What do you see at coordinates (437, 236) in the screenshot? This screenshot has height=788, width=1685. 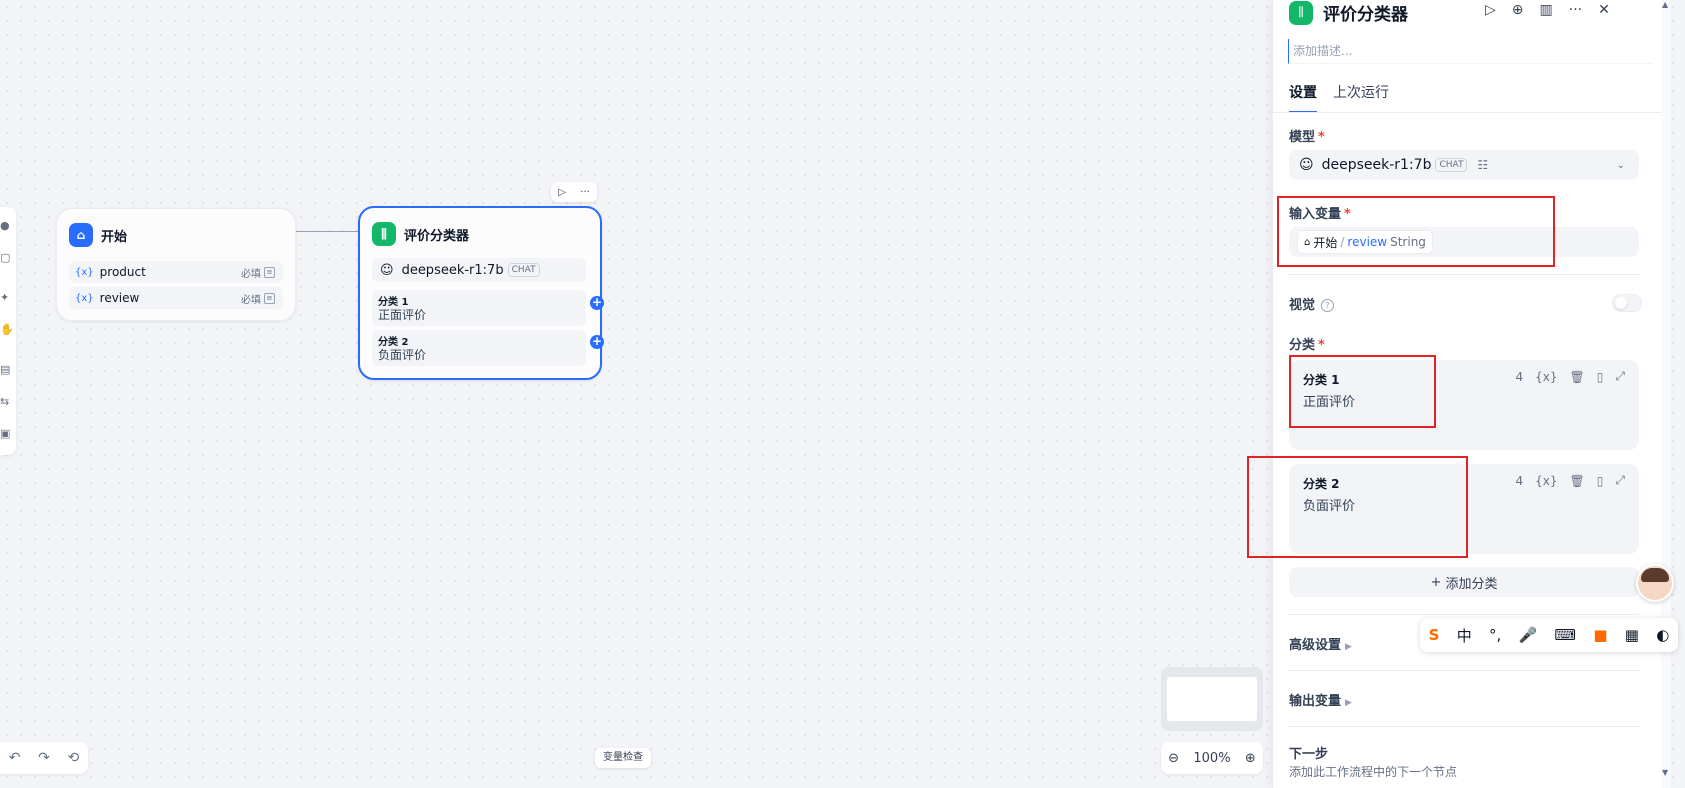 I see `classifier-node-title: 评价分类器` at bounding box center [437, 236].